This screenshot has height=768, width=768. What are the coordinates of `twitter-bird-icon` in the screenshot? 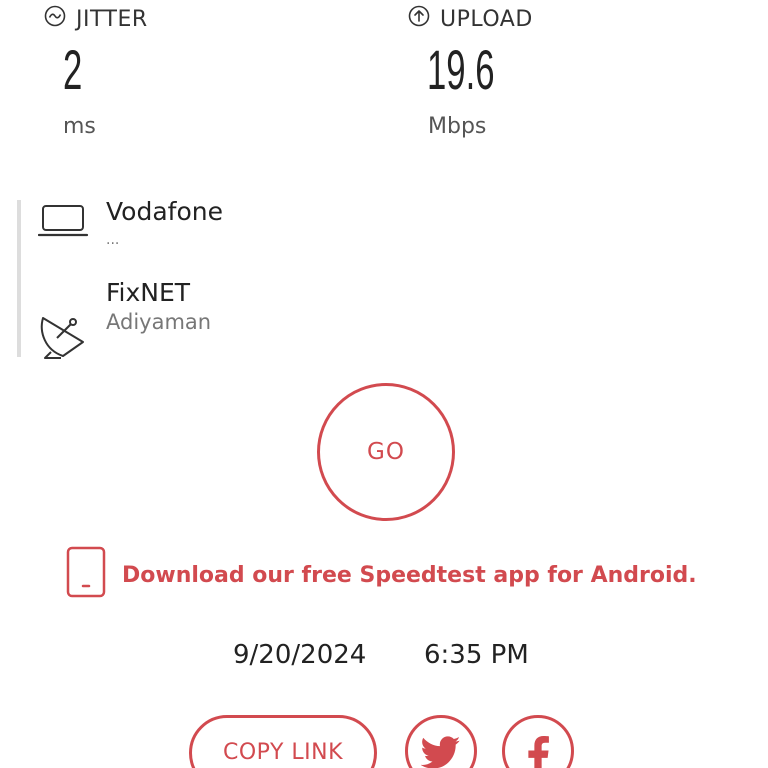 It's located at (440, 752).